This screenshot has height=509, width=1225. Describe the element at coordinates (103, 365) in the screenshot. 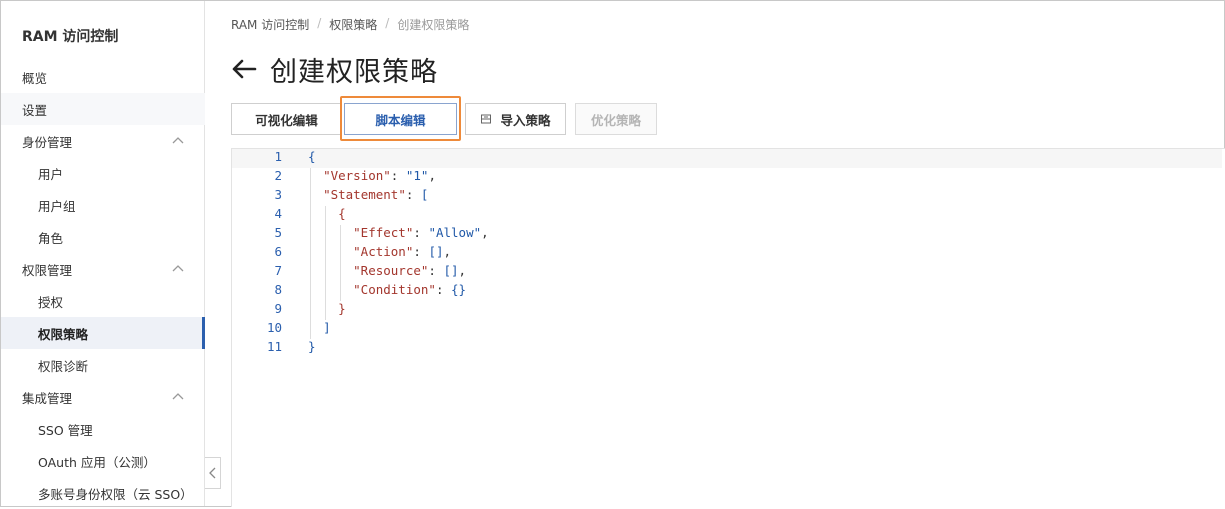

I see `sidebar-item-diagnosis: 权限诊断` at that location.